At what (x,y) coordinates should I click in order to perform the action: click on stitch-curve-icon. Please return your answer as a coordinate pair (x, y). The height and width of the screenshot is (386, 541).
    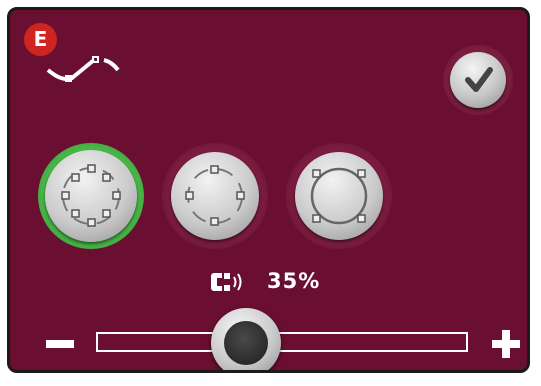
    Looking at the image, I should click on (83, 69).